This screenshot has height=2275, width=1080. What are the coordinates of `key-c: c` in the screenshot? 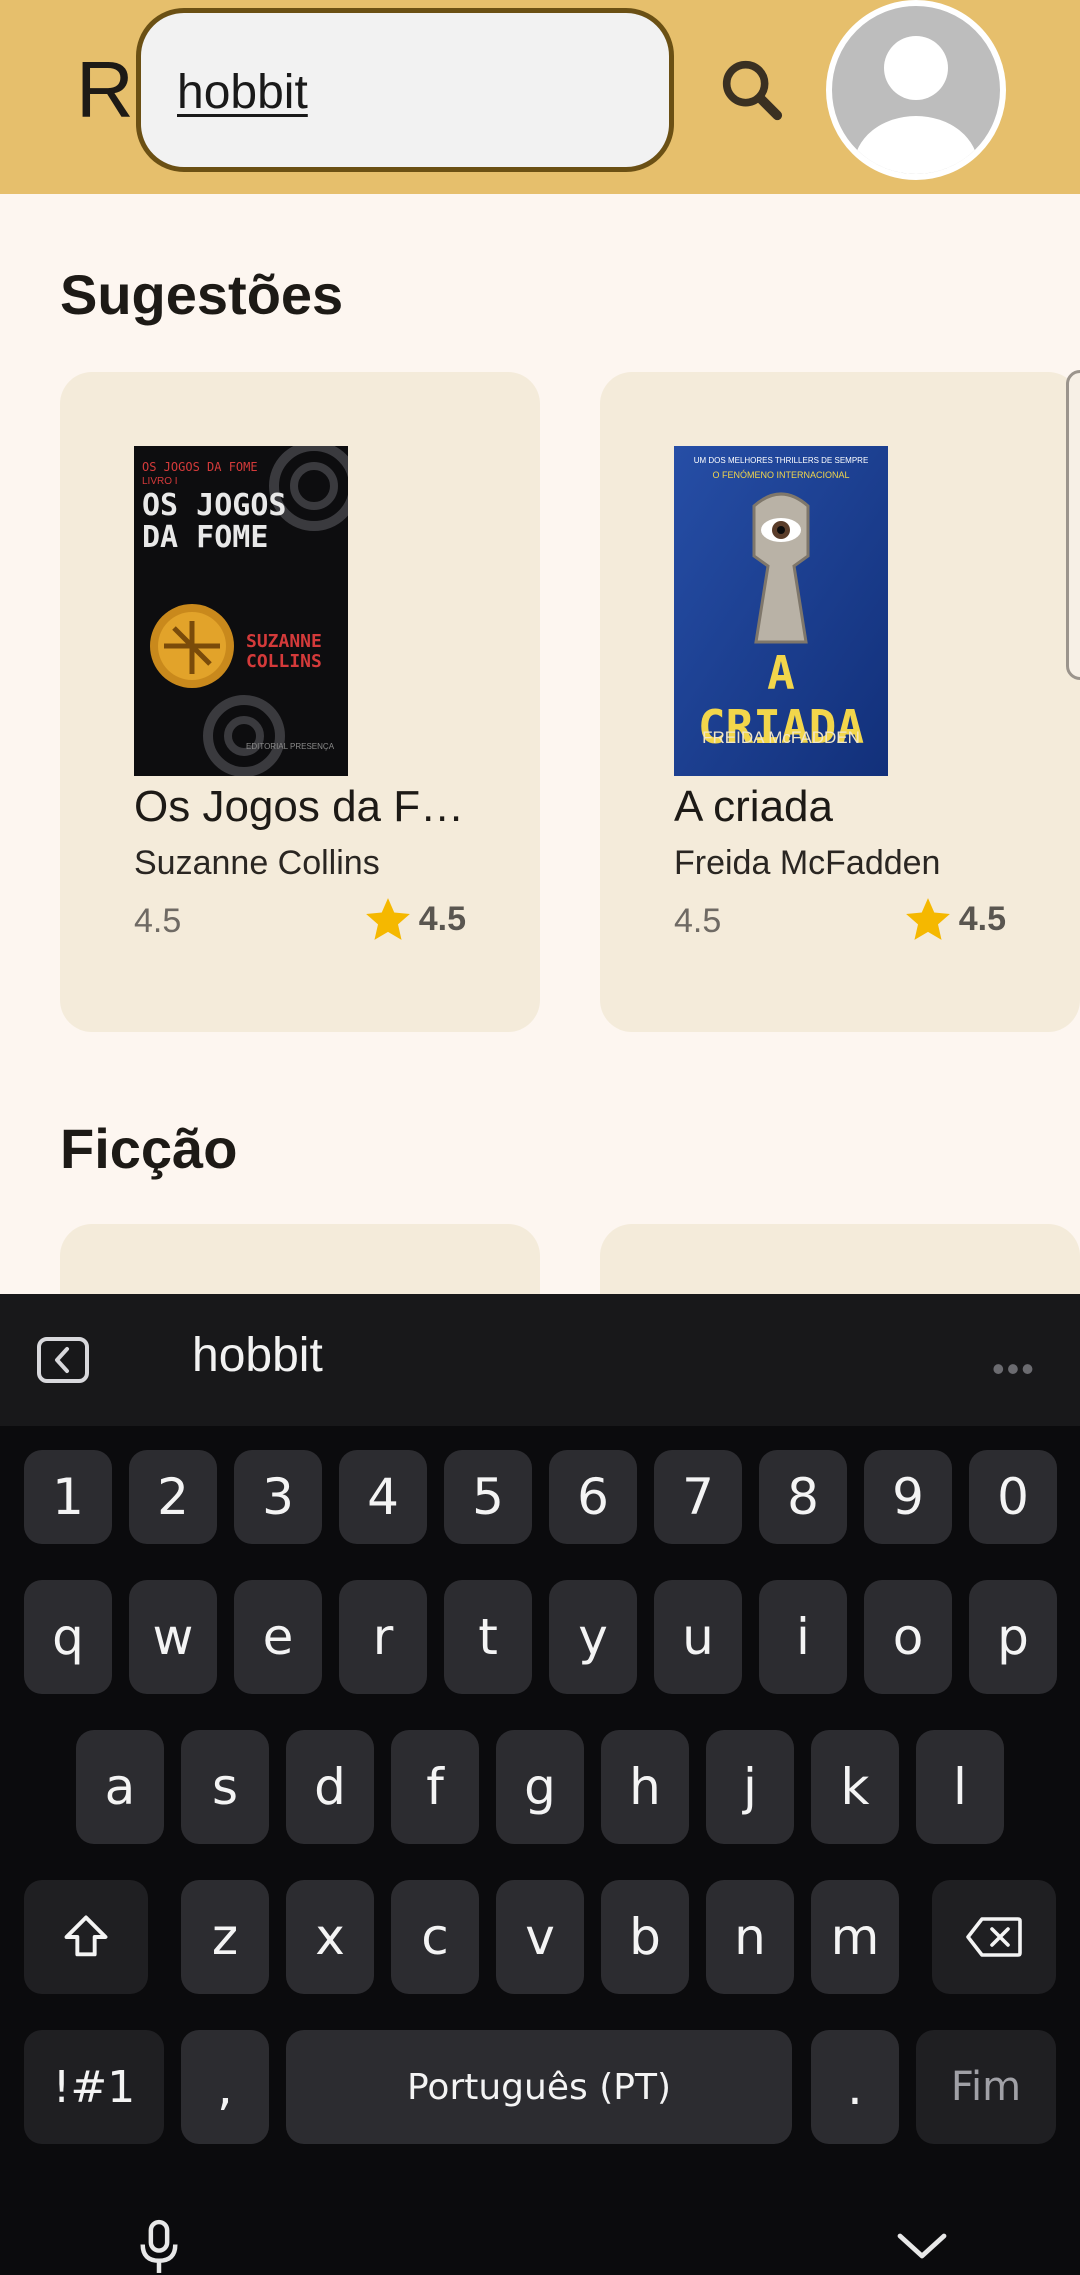 It's located at (435, 1937).